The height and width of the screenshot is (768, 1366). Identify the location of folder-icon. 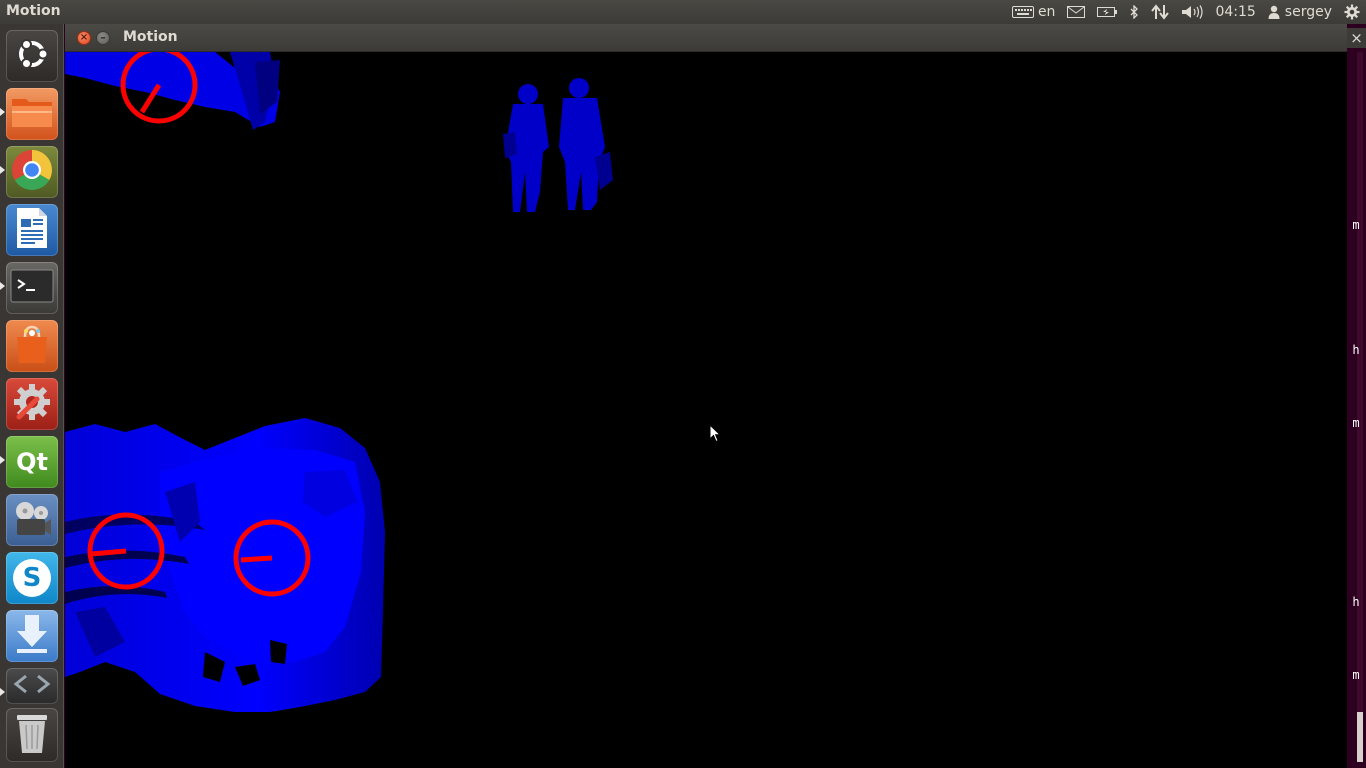
(32, 114).